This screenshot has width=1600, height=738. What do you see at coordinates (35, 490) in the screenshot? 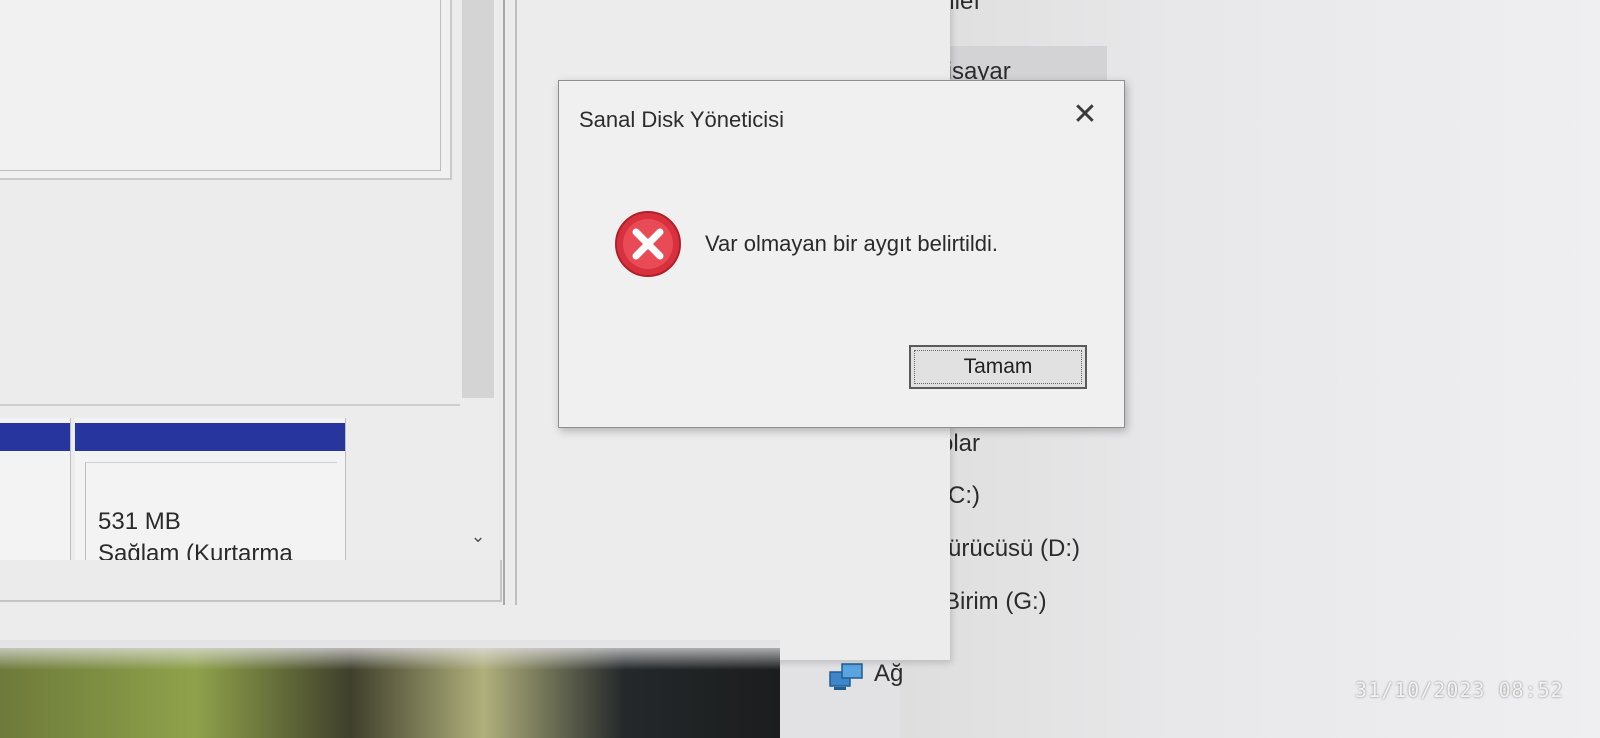
I see `partition-block-left` at bounding box center [35, 490].